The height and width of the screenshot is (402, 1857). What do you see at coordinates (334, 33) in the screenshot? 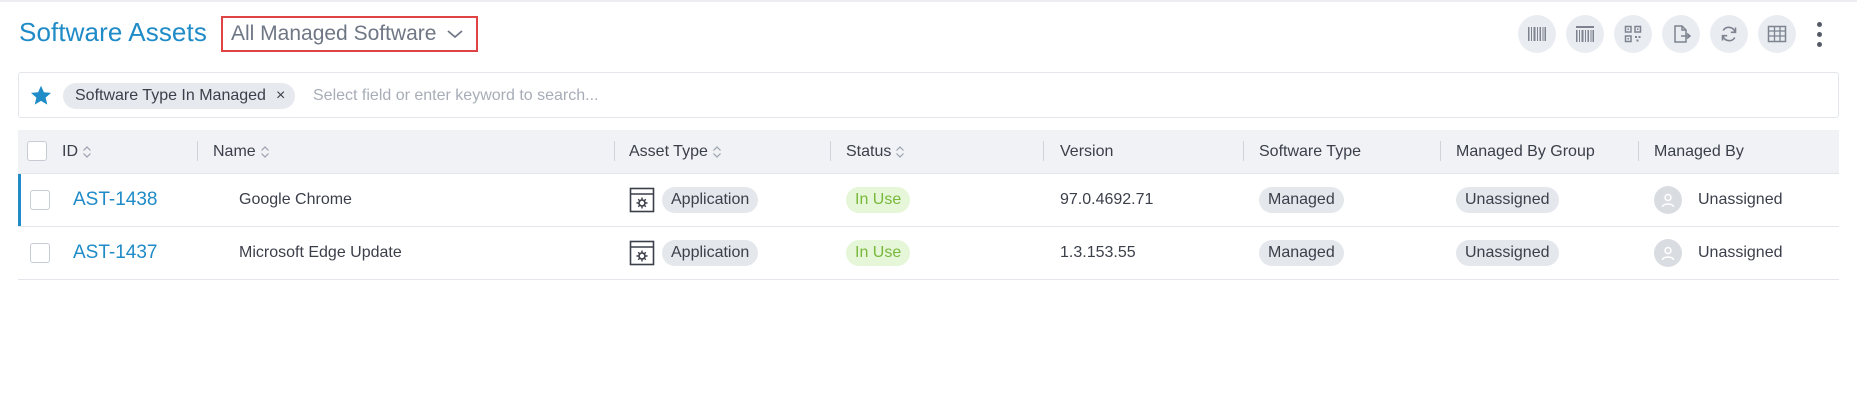
I see `view-selector-label: All Managed Software` at bounding box center [334, 33].